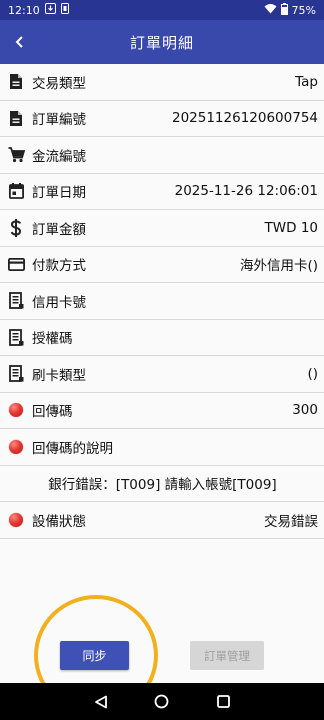 Image resolution: width=324 pixels, height=720 pixels. What do you see at coordinates (162, 192) in the screenshot?
I see `row-order-date: 訂單日期 2025-11-26 12:06:01` at bounding box center [162, 192].